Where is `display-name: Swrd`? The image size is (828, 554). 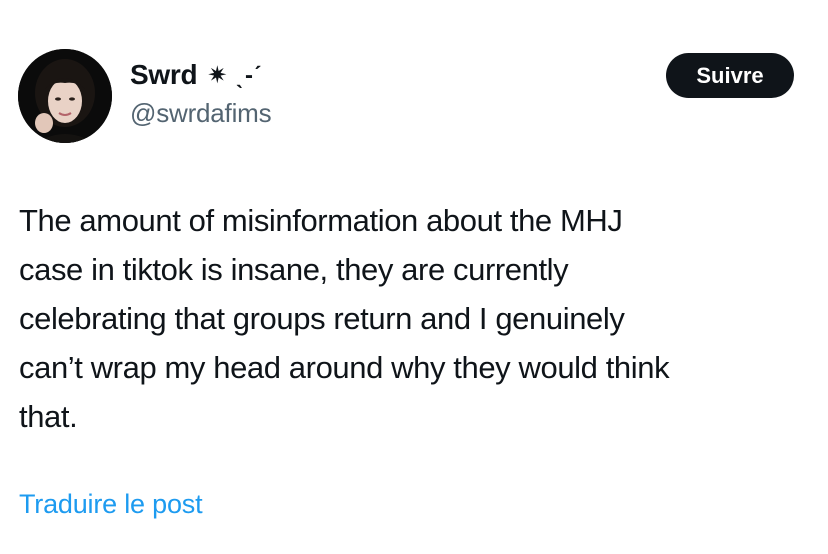
display-name: Swrd is located at coordinates (164, 75).